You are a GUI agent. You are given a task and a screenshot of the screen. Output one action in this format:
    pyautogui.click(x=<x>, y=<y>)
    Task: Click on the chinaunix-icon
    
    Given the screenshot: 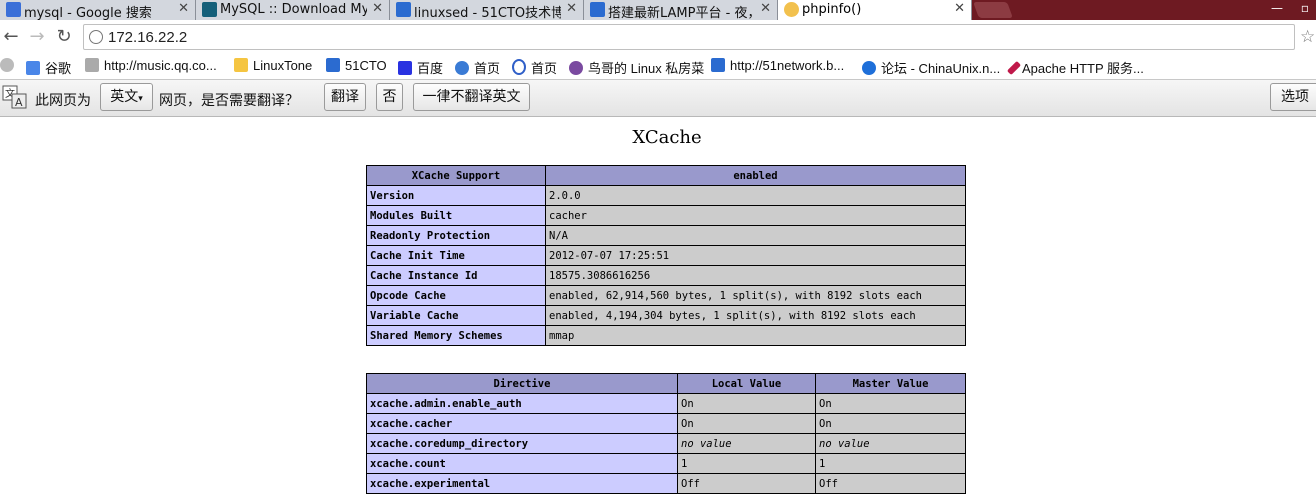 What is the action you would take?
    pyautogui.click(x=869, y=68)
    